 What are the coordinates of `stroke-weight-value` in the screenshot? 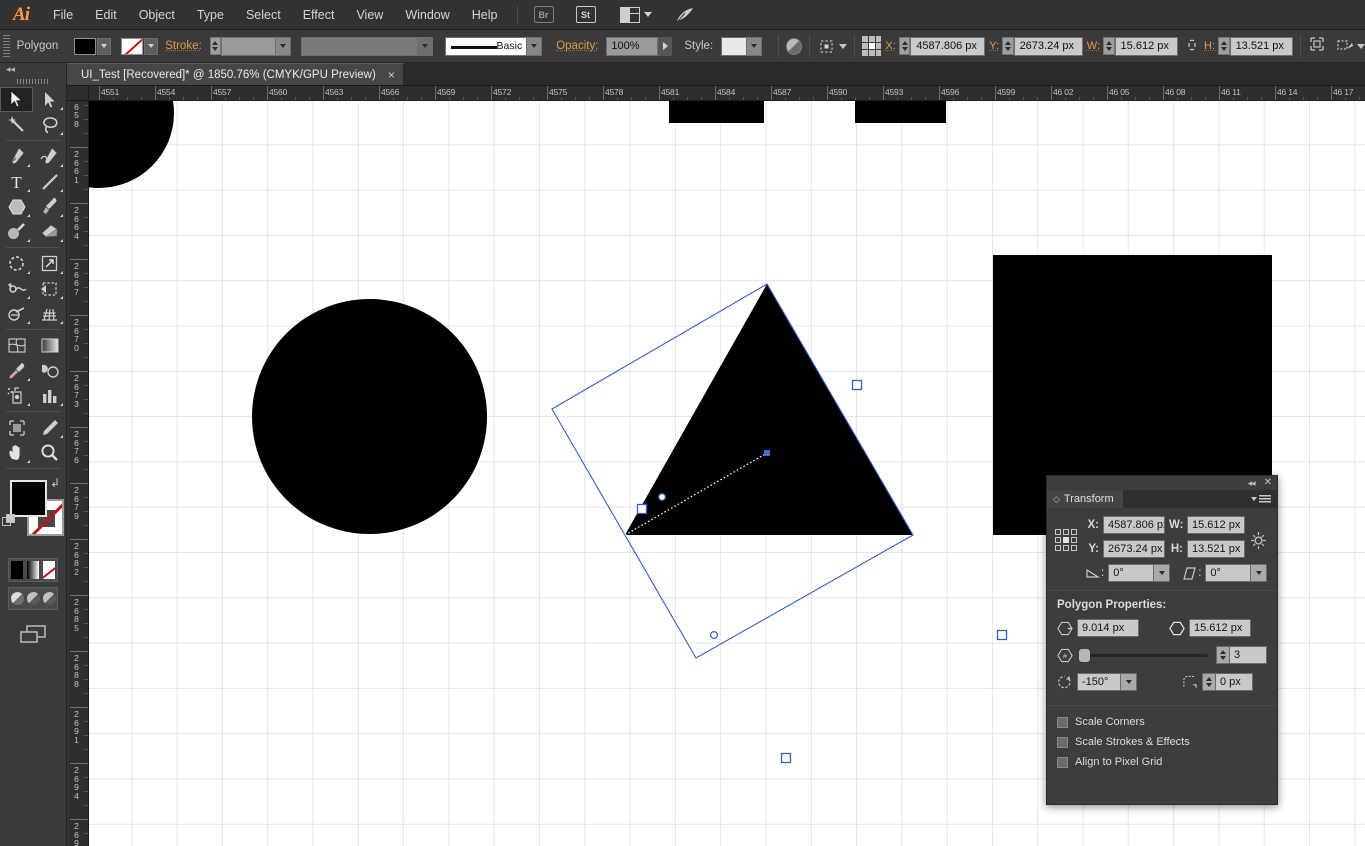 It's located at (249, 46).